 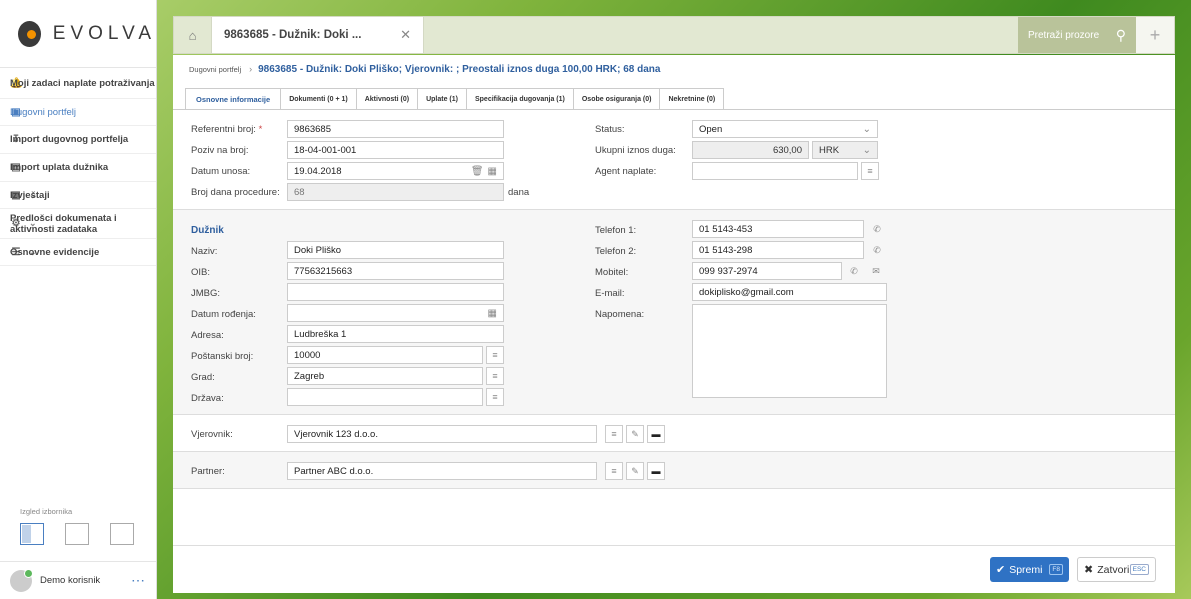 What do you see at coordinates (251, 69) in the screenshot?
I see `chevron-right-icon: ›` at bounding box center [251, 69].